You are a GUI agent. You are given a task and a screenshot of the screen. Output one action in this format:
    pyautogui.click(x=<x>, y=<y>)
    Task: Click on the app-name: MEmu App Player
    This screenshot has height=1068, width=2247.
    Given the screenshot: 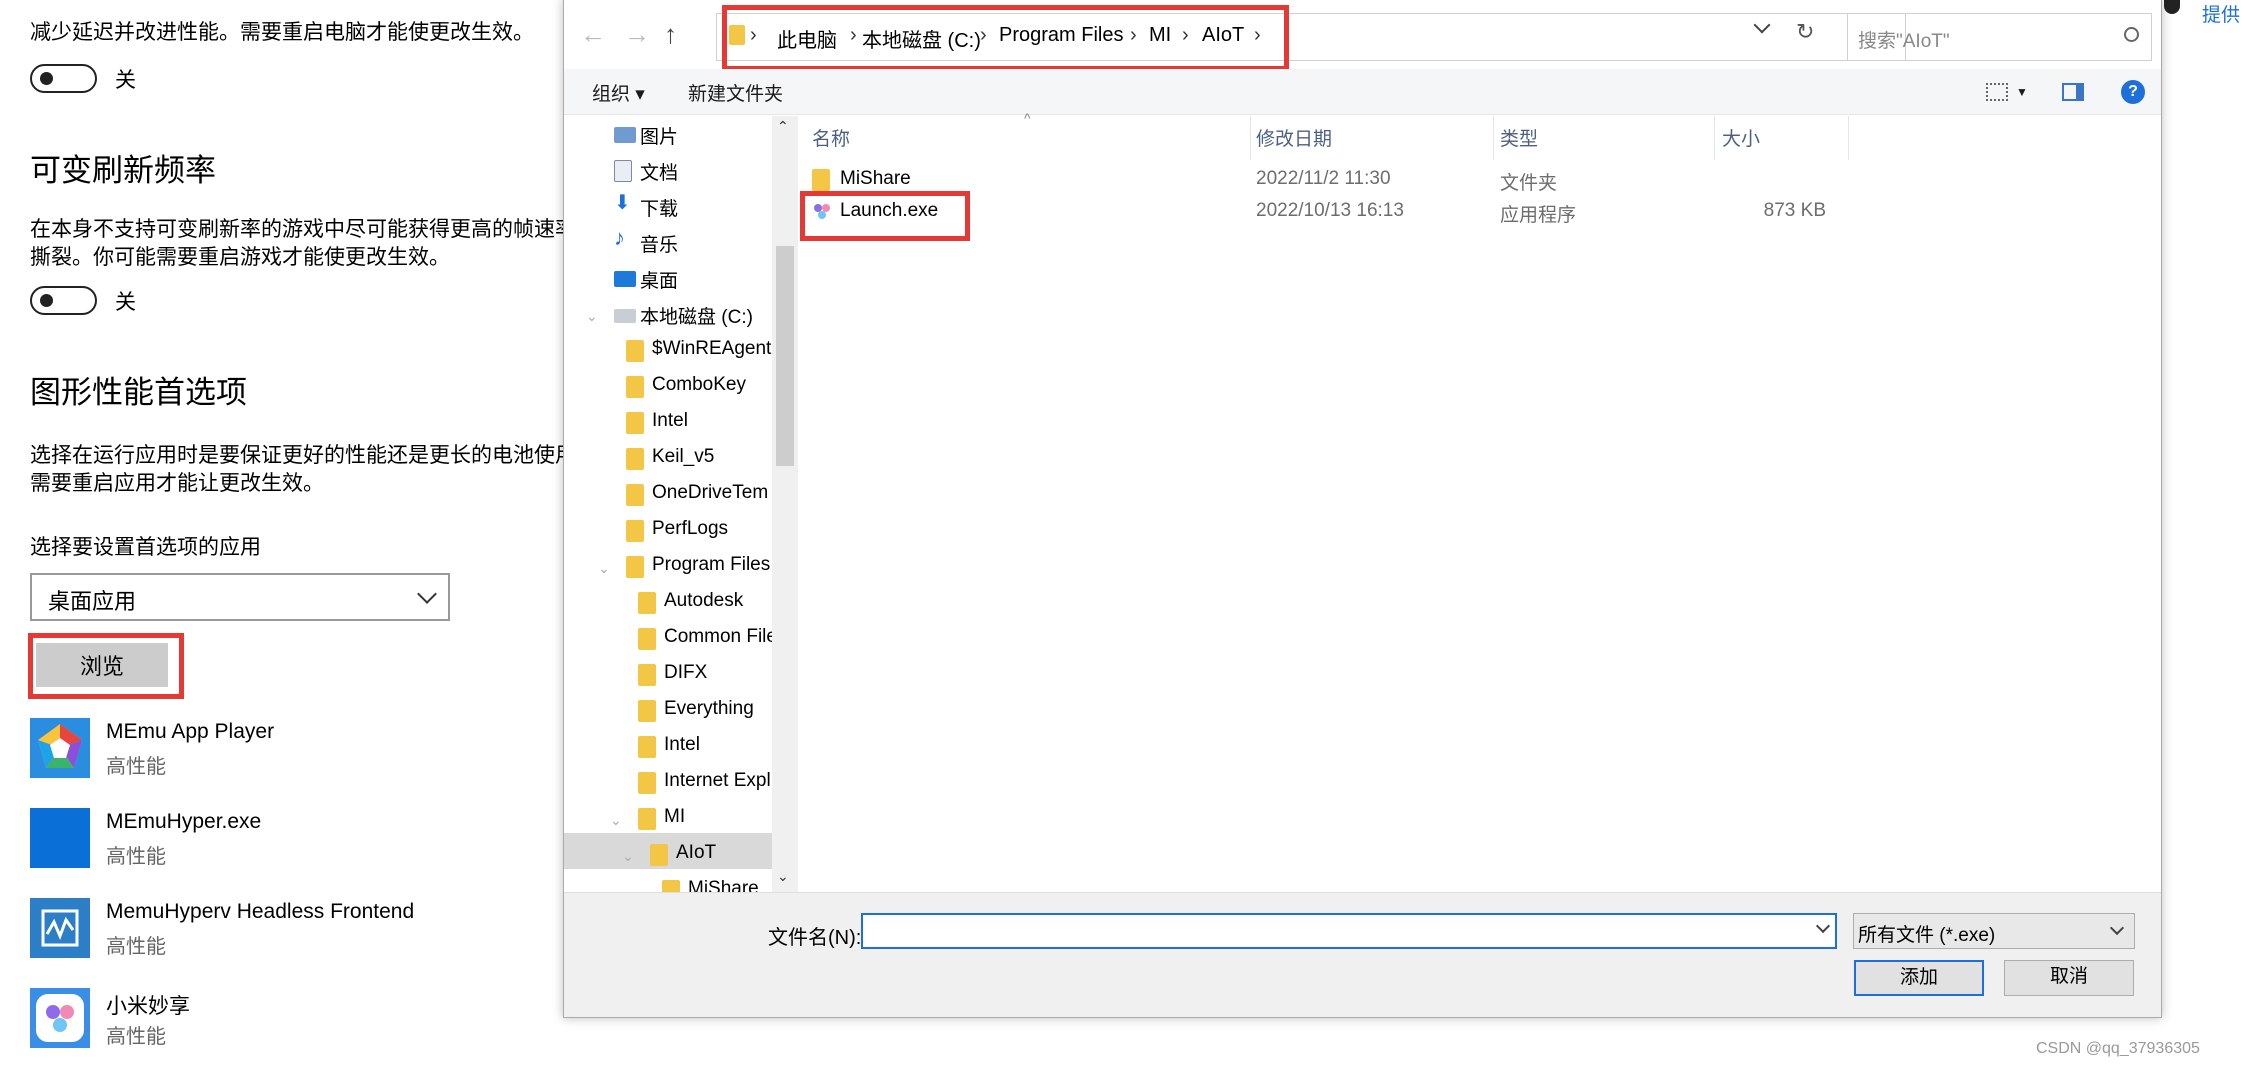 What is the action you would take?
    pyautogui.click(x=190, y=731)
    